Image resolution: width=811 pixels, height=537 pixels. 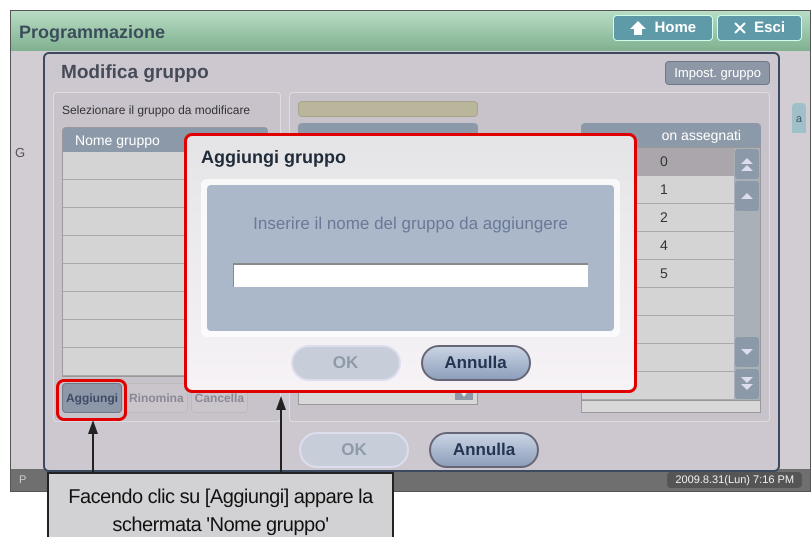 What do you see at coordinates (22, 480) in the screenshot?
I see `status-text: P` at bounding box center [22, 480].